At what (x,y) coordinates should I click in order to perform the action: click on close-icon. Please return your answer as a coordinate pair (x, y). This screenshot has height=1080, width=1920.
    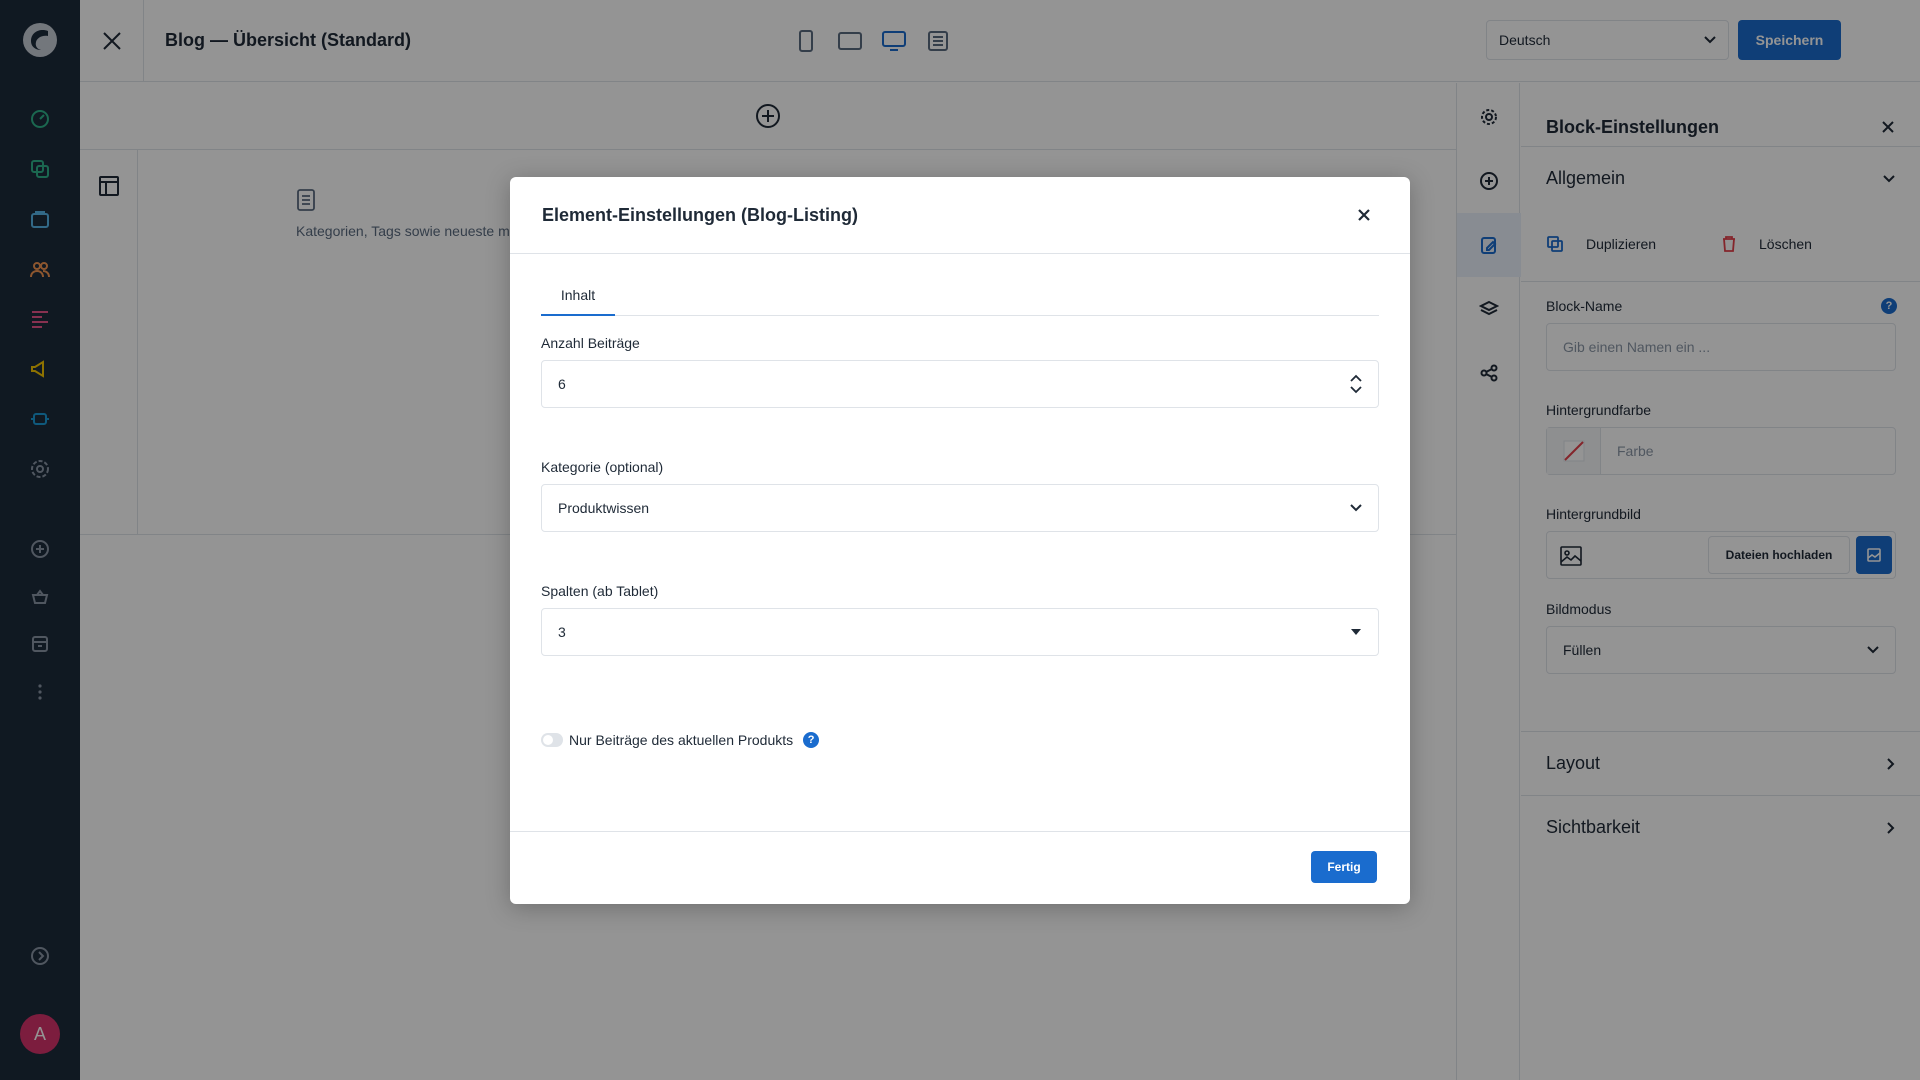
    Looking at the image, I should click on (1364, 215).